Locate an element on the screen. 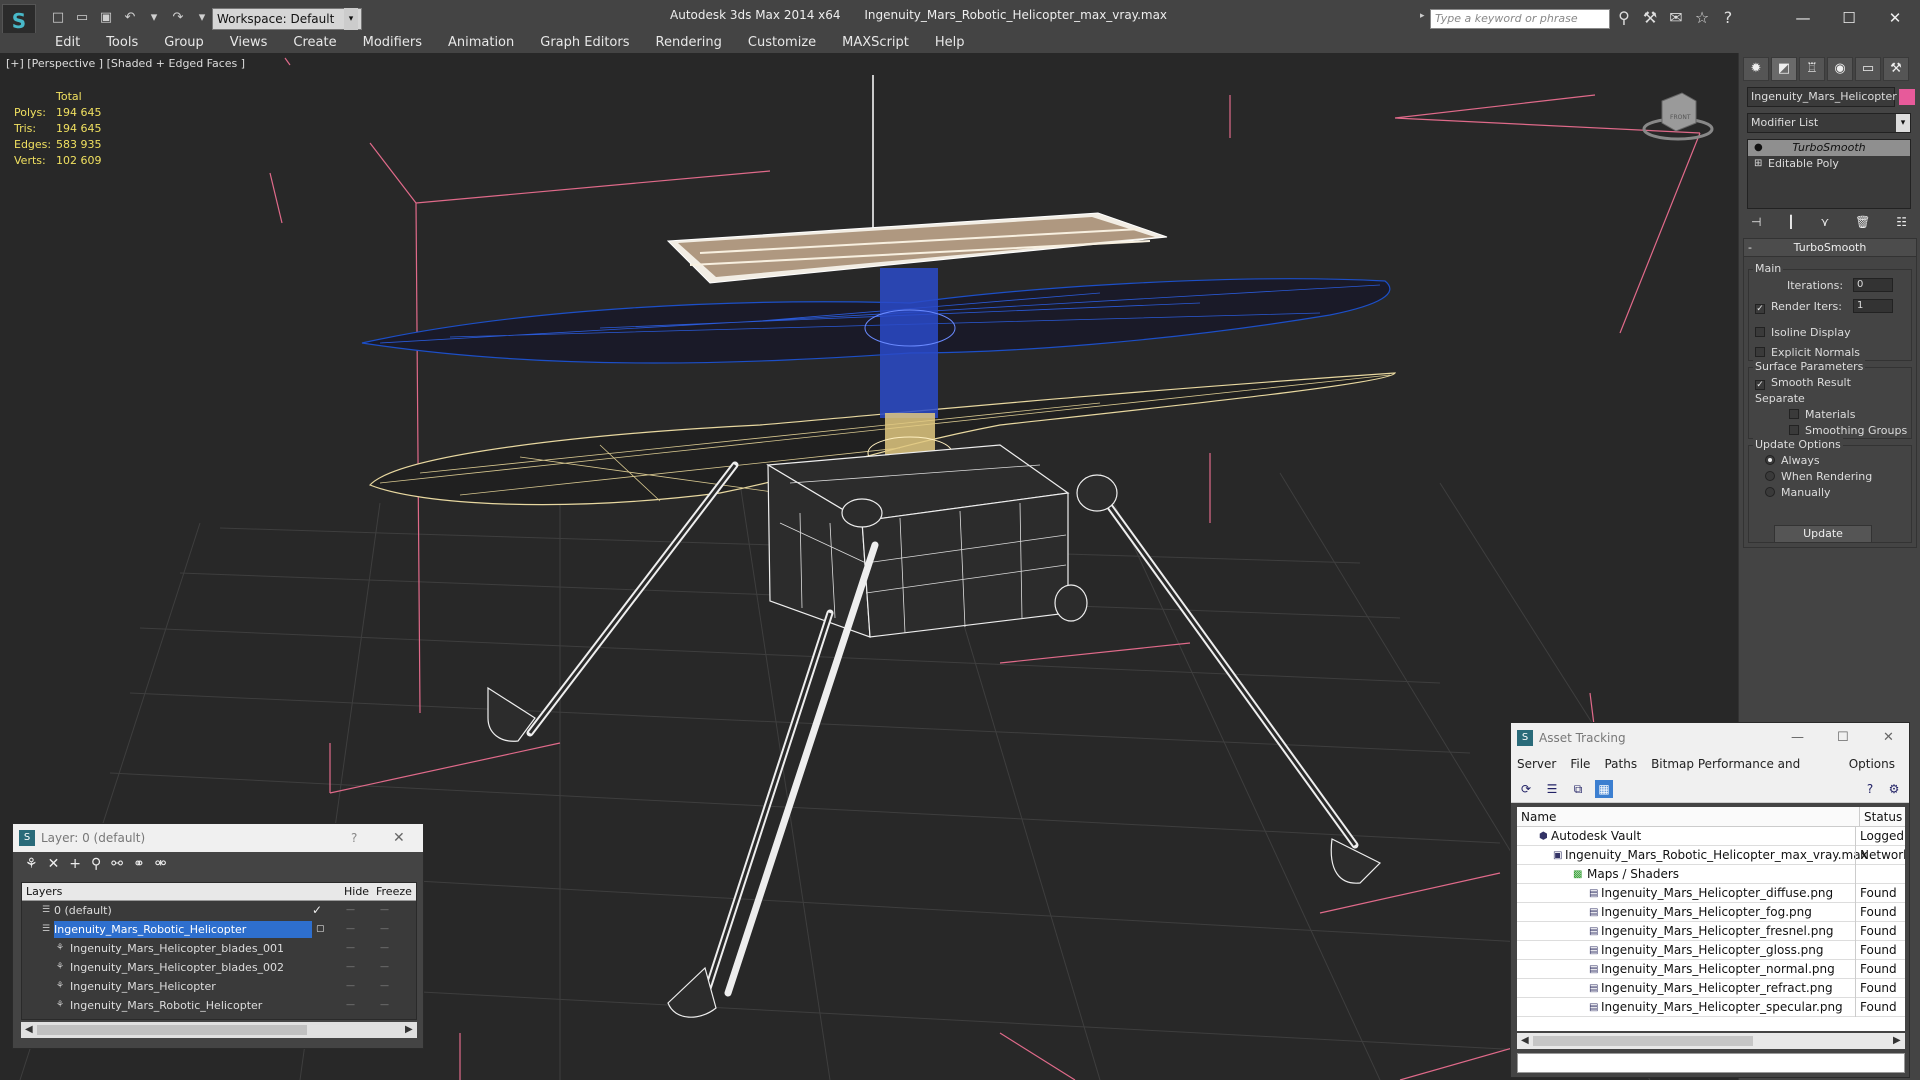 This screenshot has width=1920, height=1080. menu-create: Create is located at coordinates (314, 43).